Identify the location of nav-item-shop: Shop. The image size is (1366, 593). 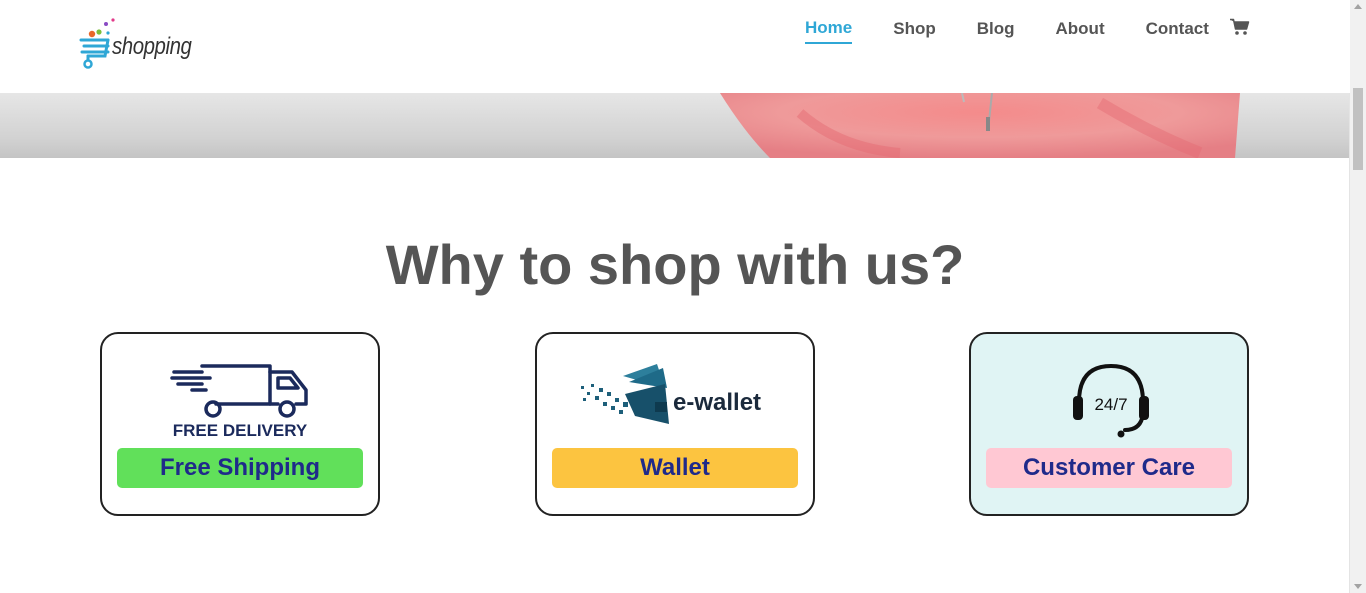
(914, 31).